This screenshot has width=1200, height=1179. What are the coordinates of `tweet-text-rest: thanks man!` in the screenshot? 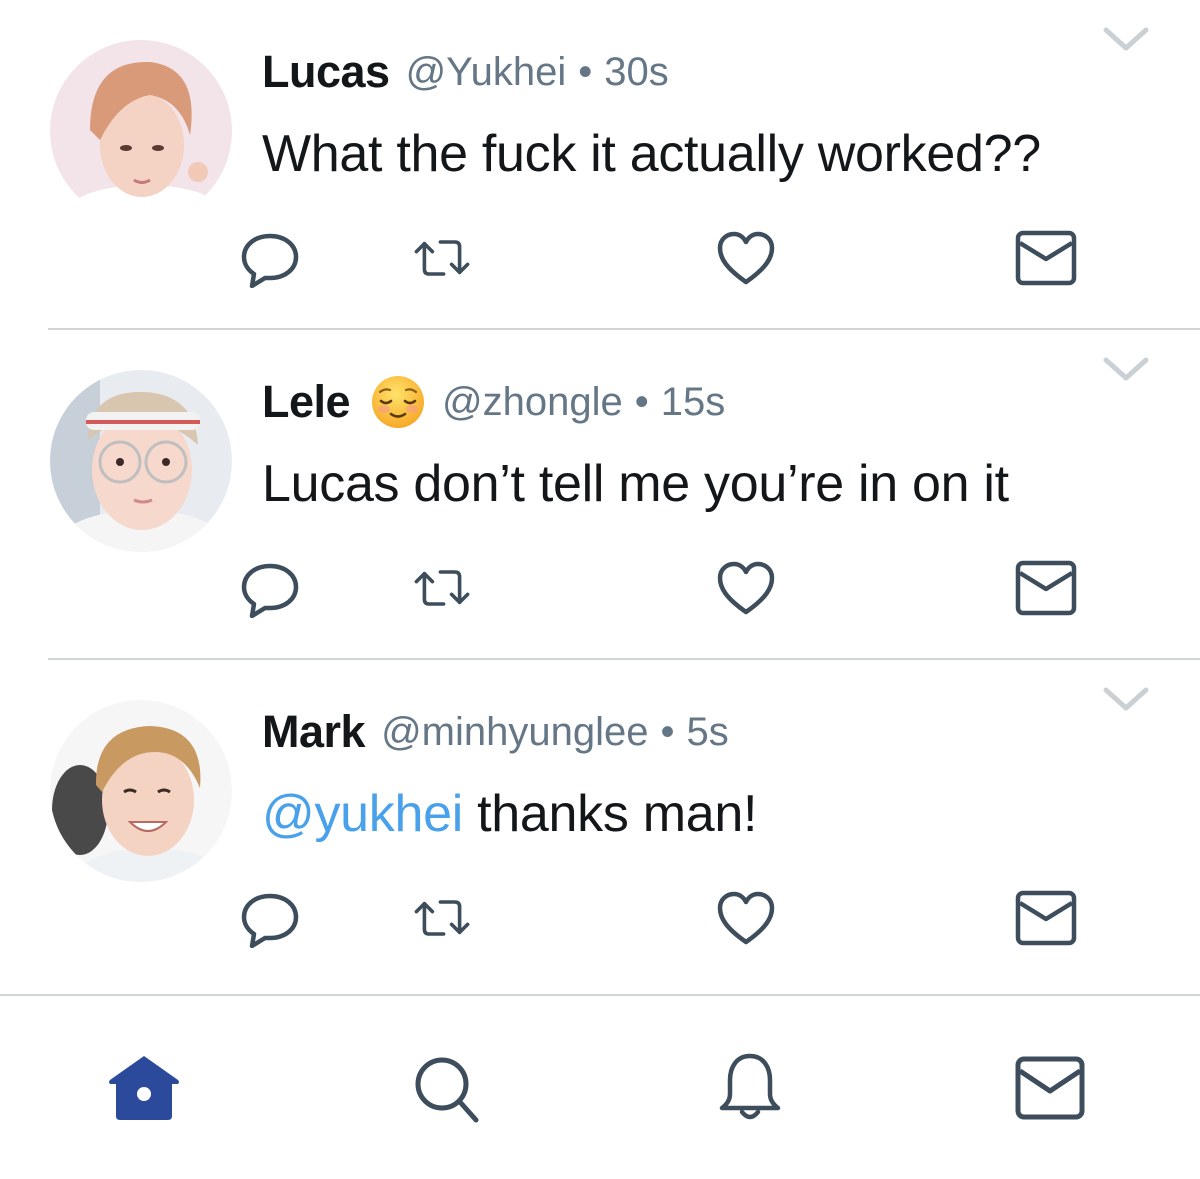 It's located at (610, 814).